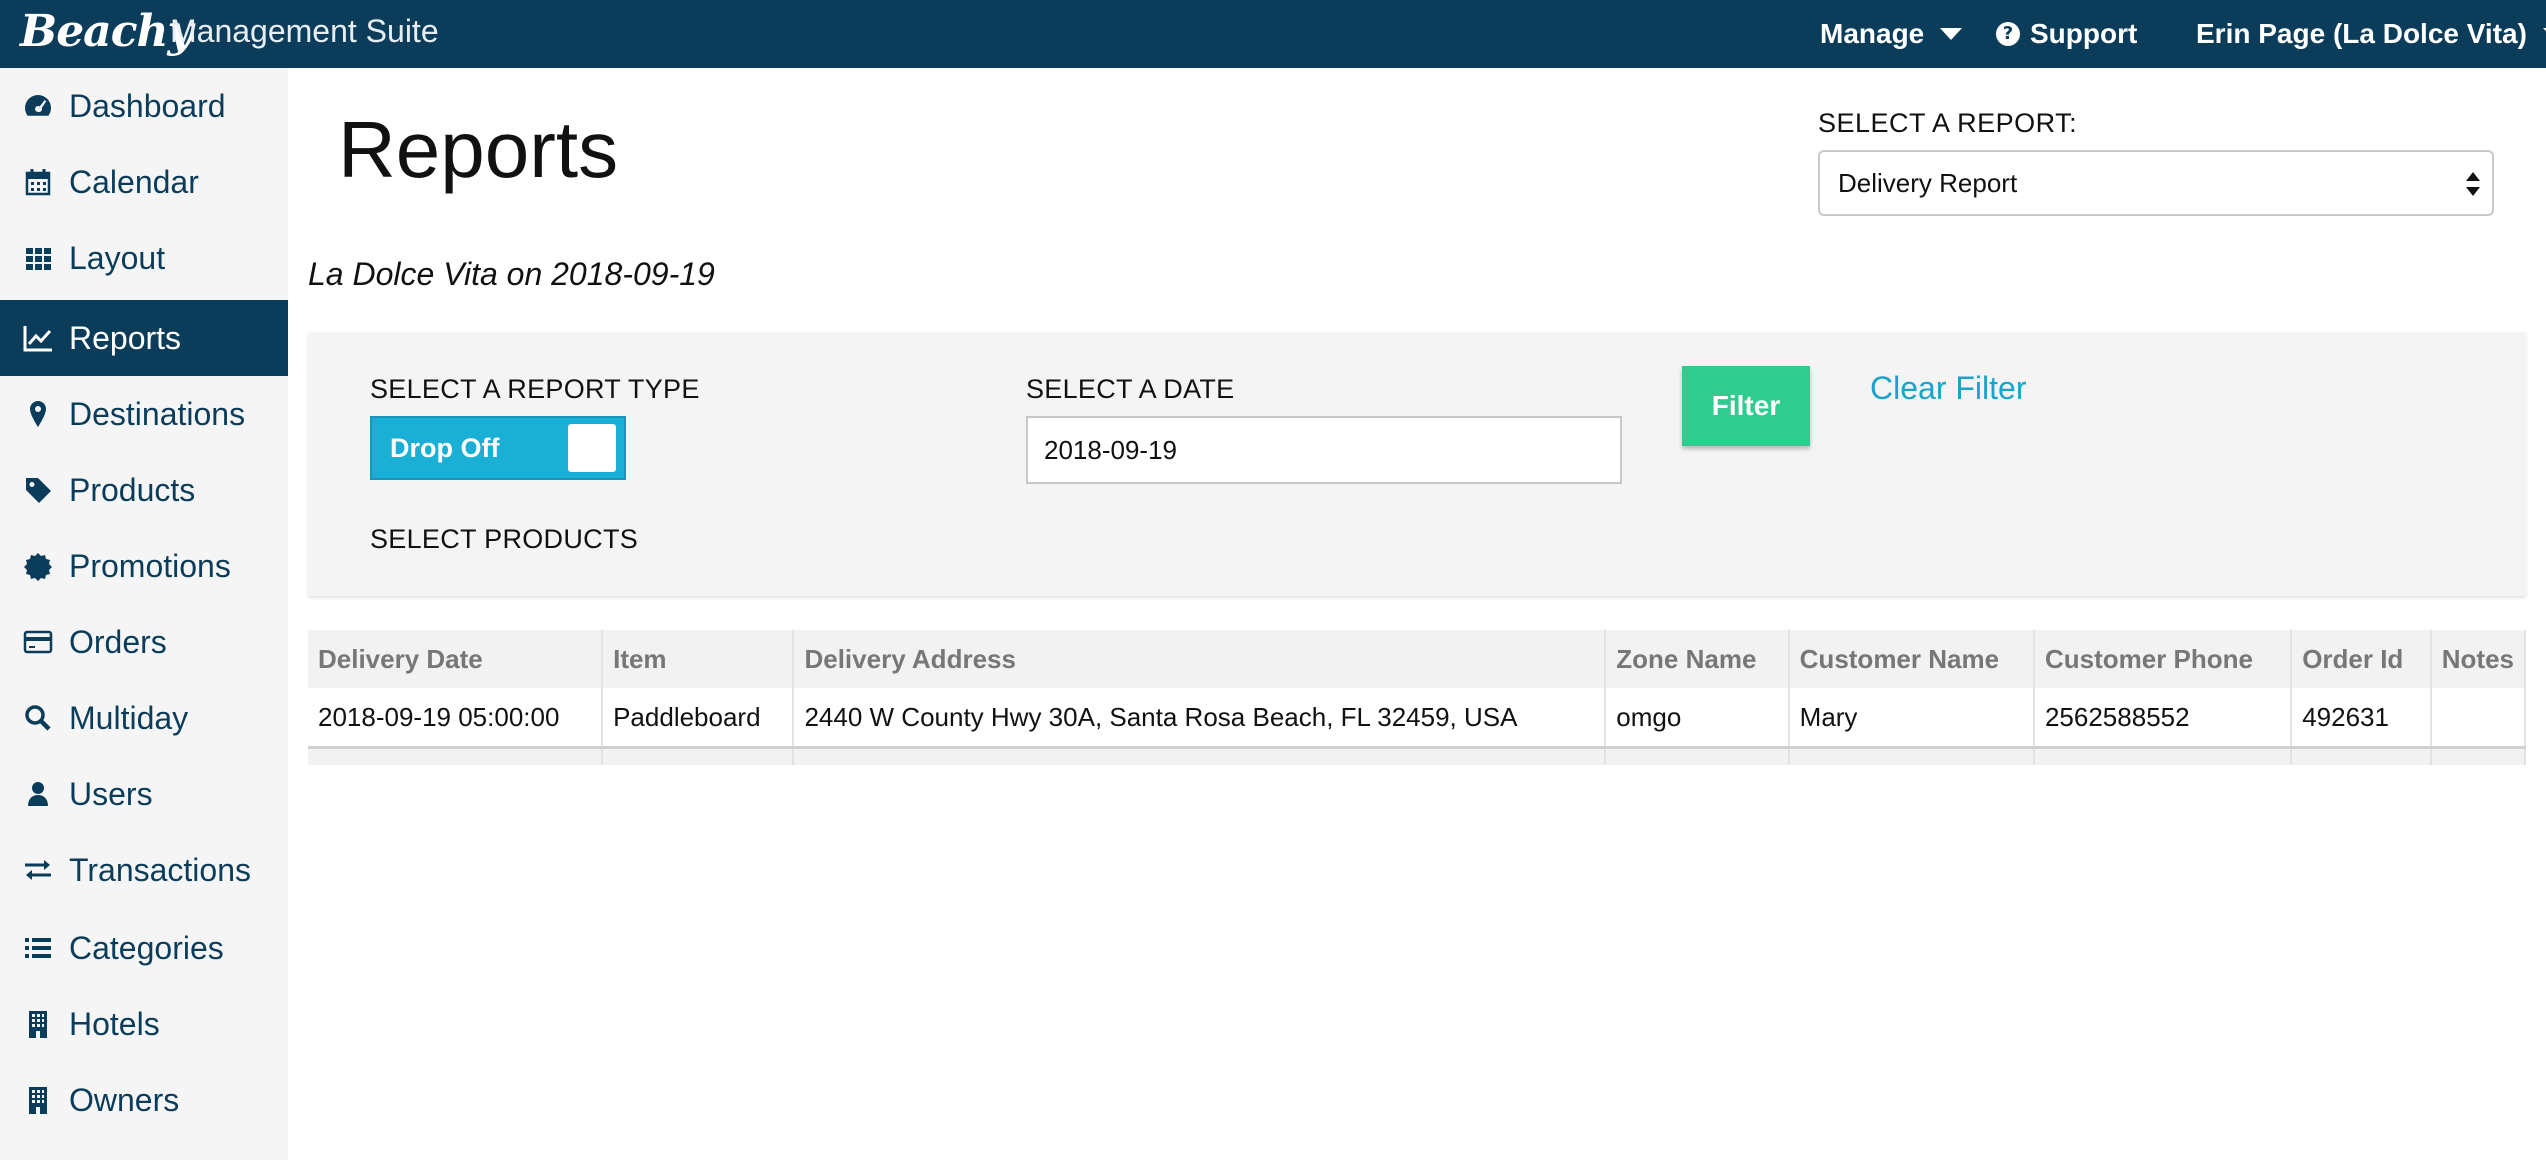 This screenshot has height=1160, width=2546. I want to click on table-cell: 2018-09-19 05:00:00, so click(456, 718).